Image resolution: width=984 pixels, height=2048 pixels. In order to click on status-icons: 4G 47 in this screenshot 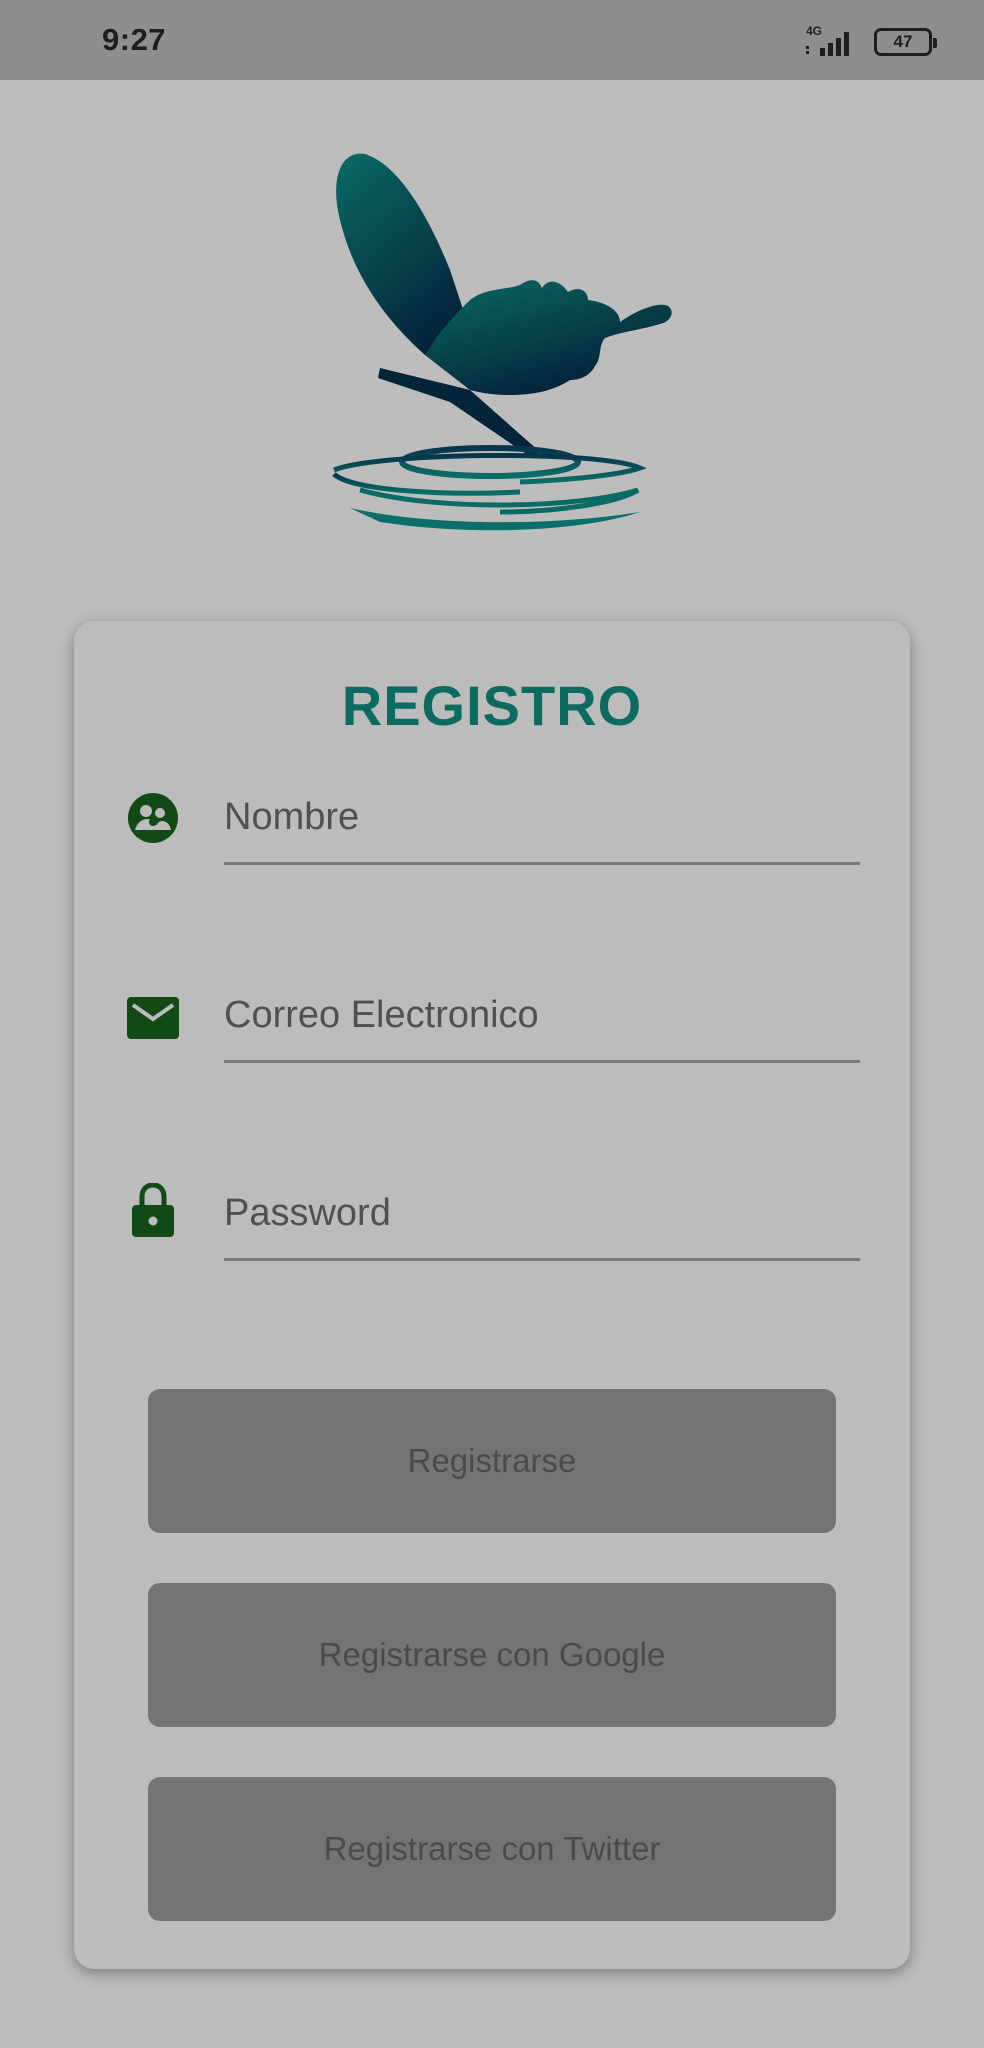, I will do `click(870, 41)`.